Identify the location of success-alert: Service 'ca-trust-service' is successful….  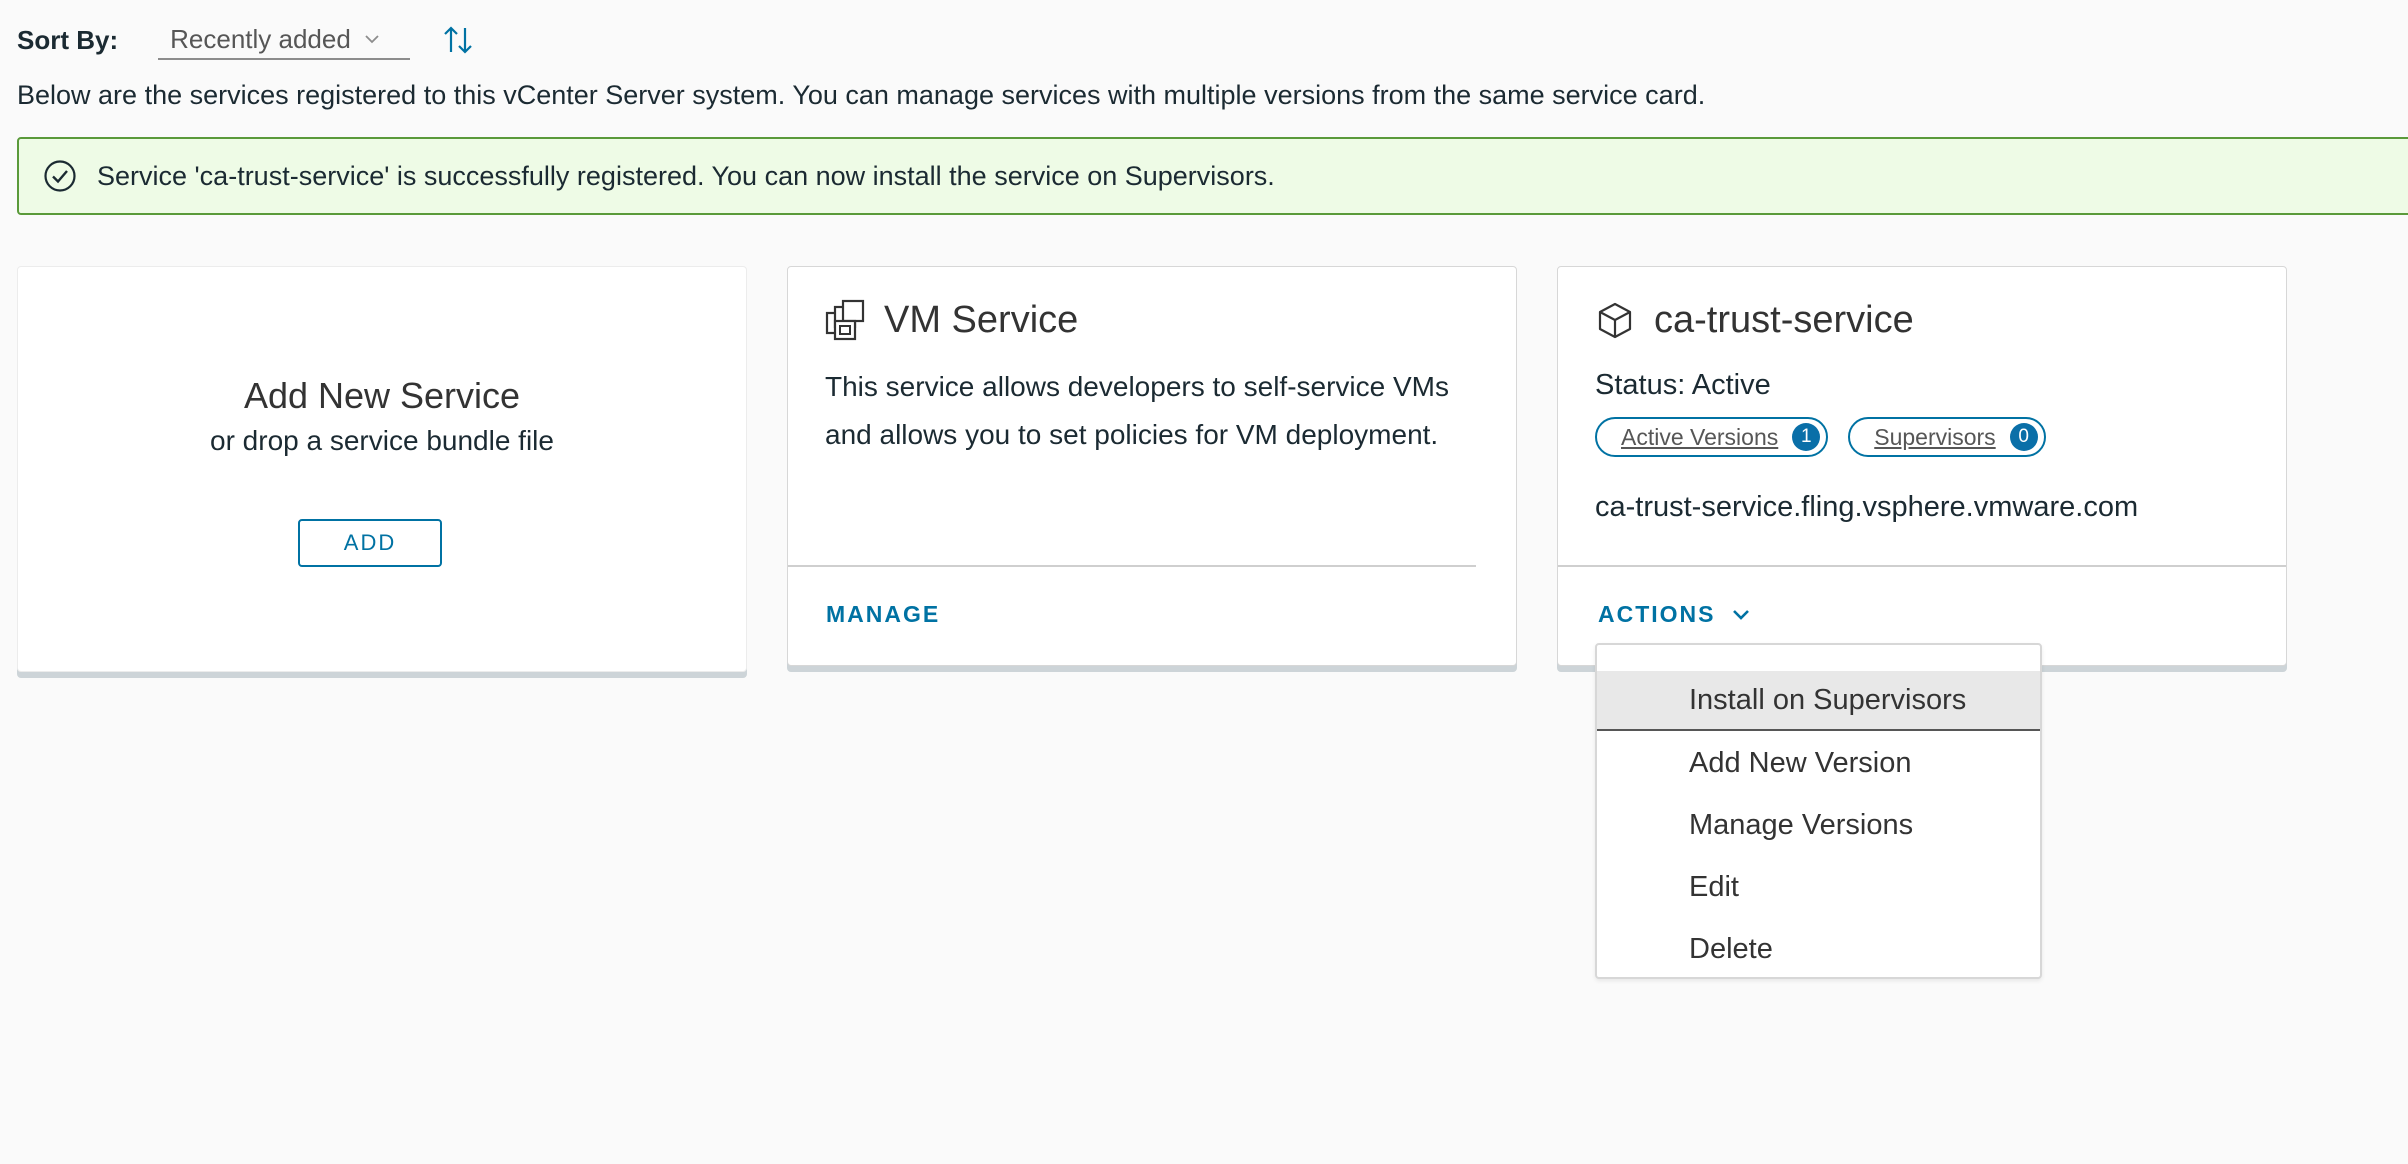
(1212, 176).